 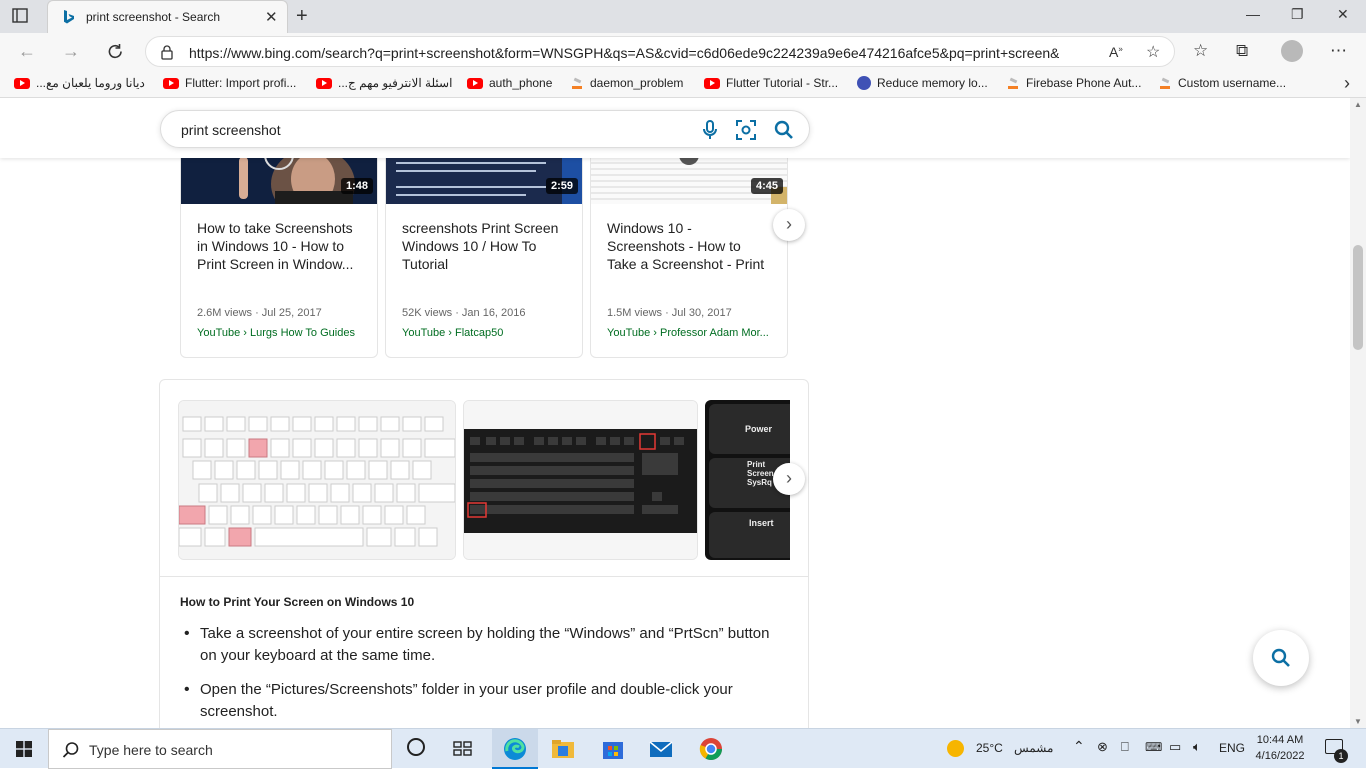 What do you see at coordinates (1292, 51) in the screenshot?
I see `profile-avatar` at bounding box center [1292, 51].